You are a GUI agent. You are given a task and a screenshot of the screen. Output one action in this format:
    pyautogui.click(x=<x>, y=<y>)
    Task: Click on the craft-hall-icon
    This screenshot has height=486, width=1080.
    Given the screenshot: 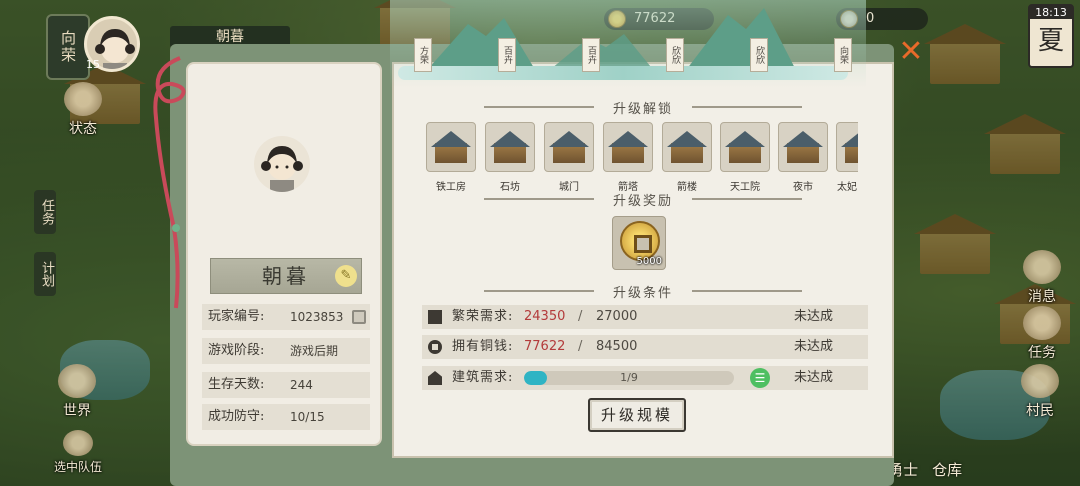 What is the action you would take?
    pyautogui.click(x=745, y=147)
    